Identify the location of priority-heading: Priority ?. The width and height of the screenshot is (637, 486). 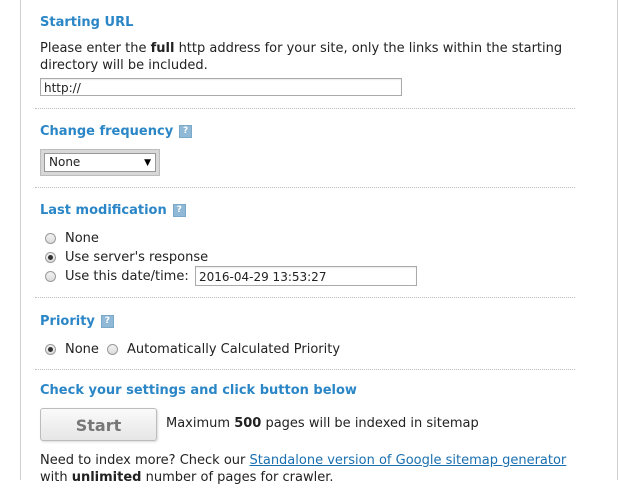
(77, 321).